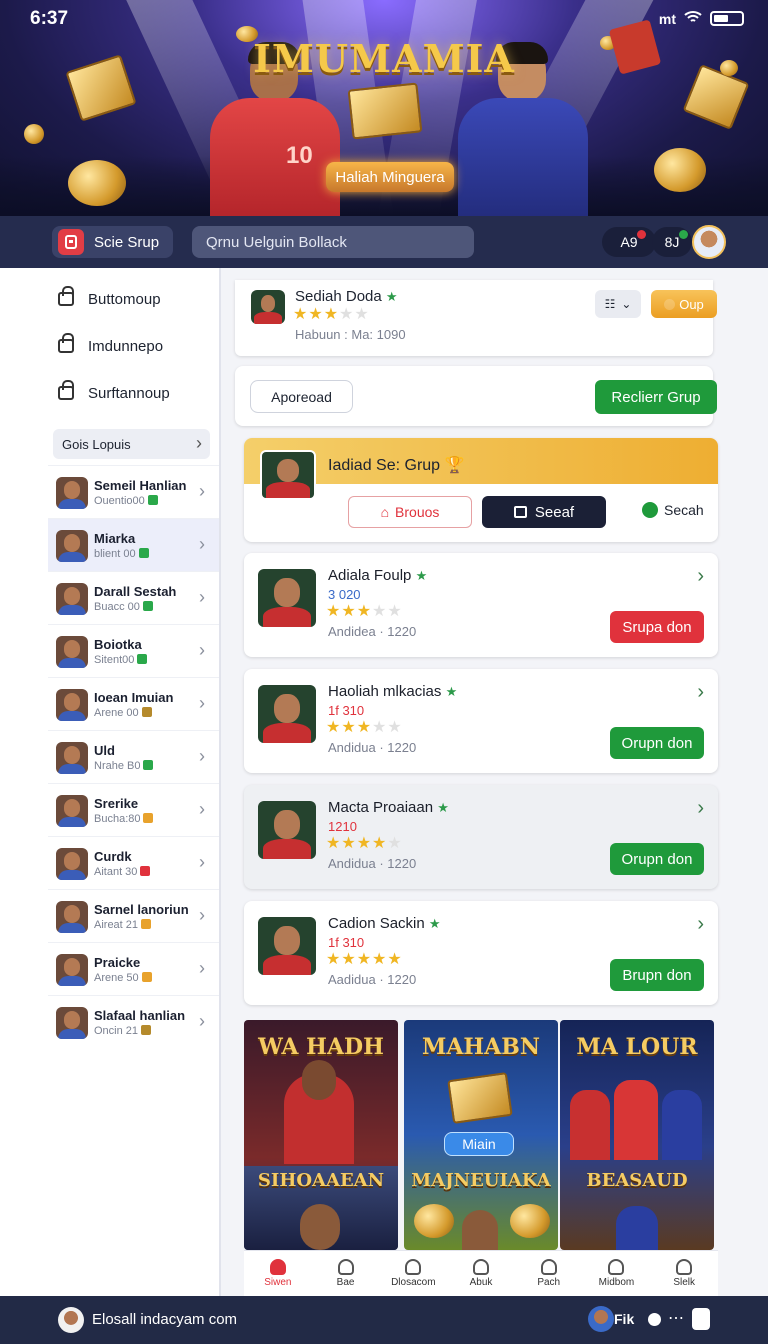  What do you see at coordinates (637, 1135) in the screenshot?
I see `promo-tile-2: MA LOUR BEASAUD` at bounding box center [637, 1135].